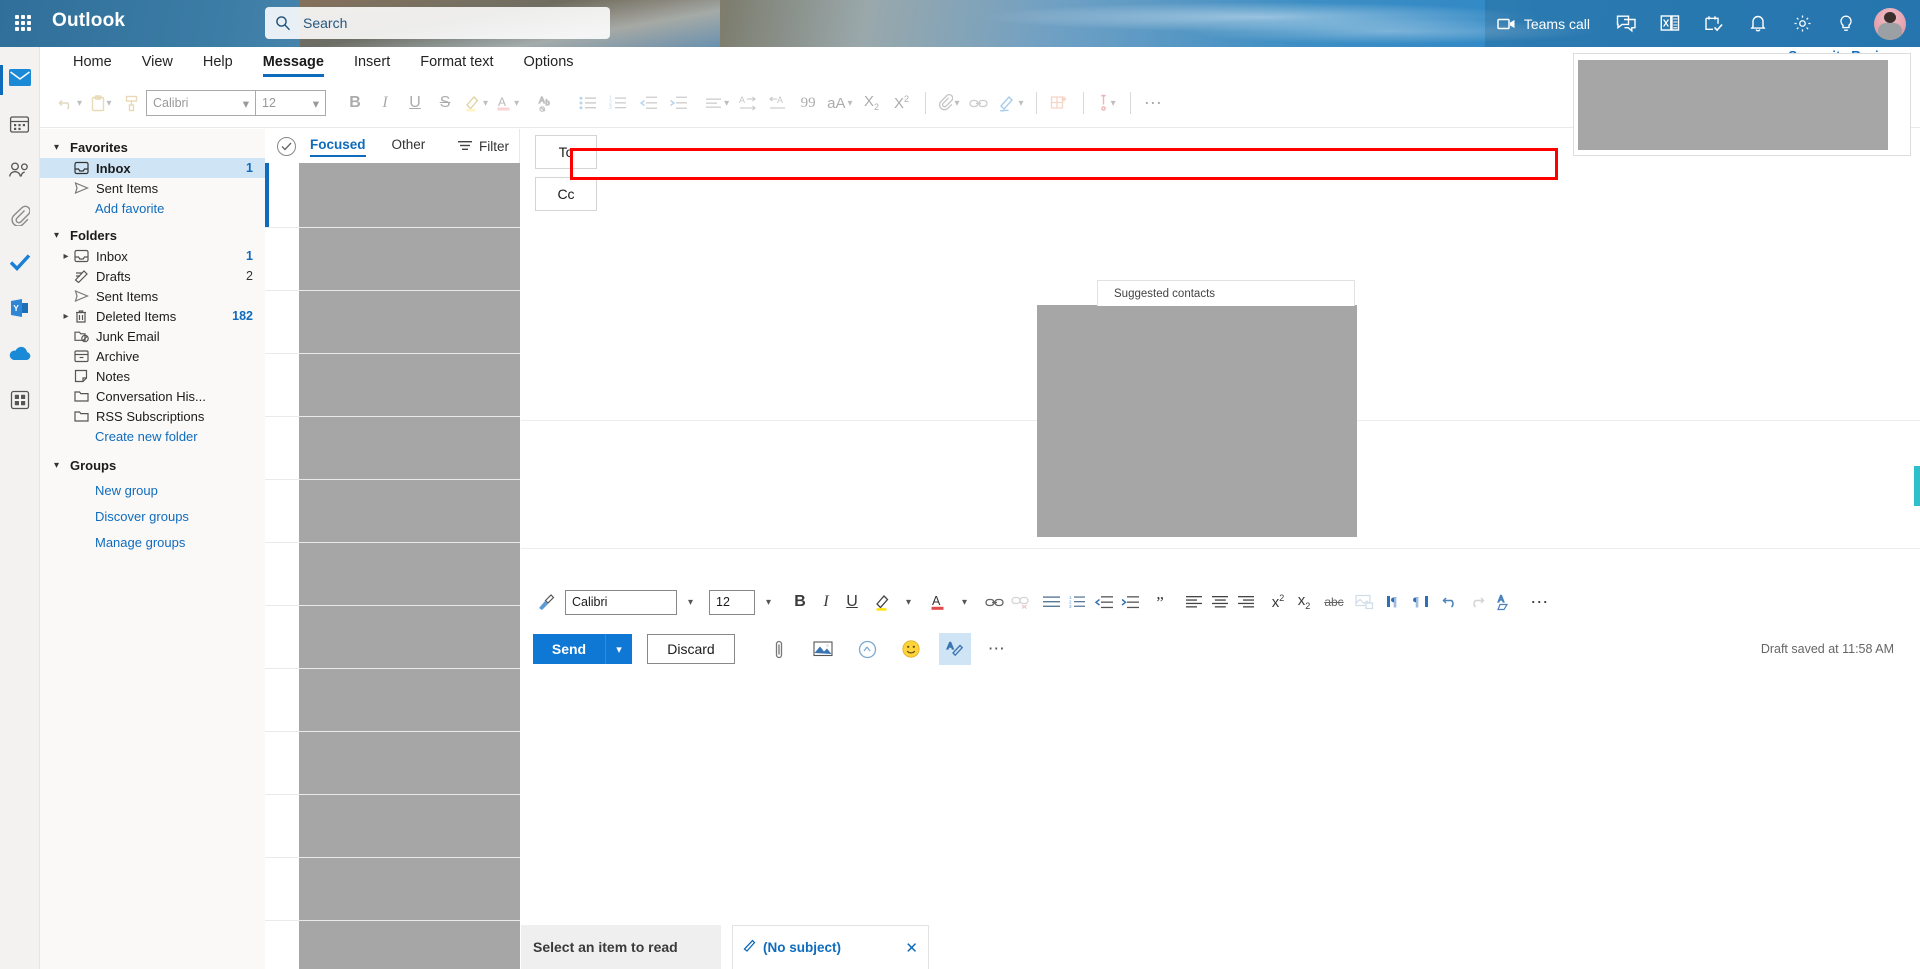  Describe the element at coordinates (1060, 103) in the screenshot. I see `ribbon-apps-button` at that location.